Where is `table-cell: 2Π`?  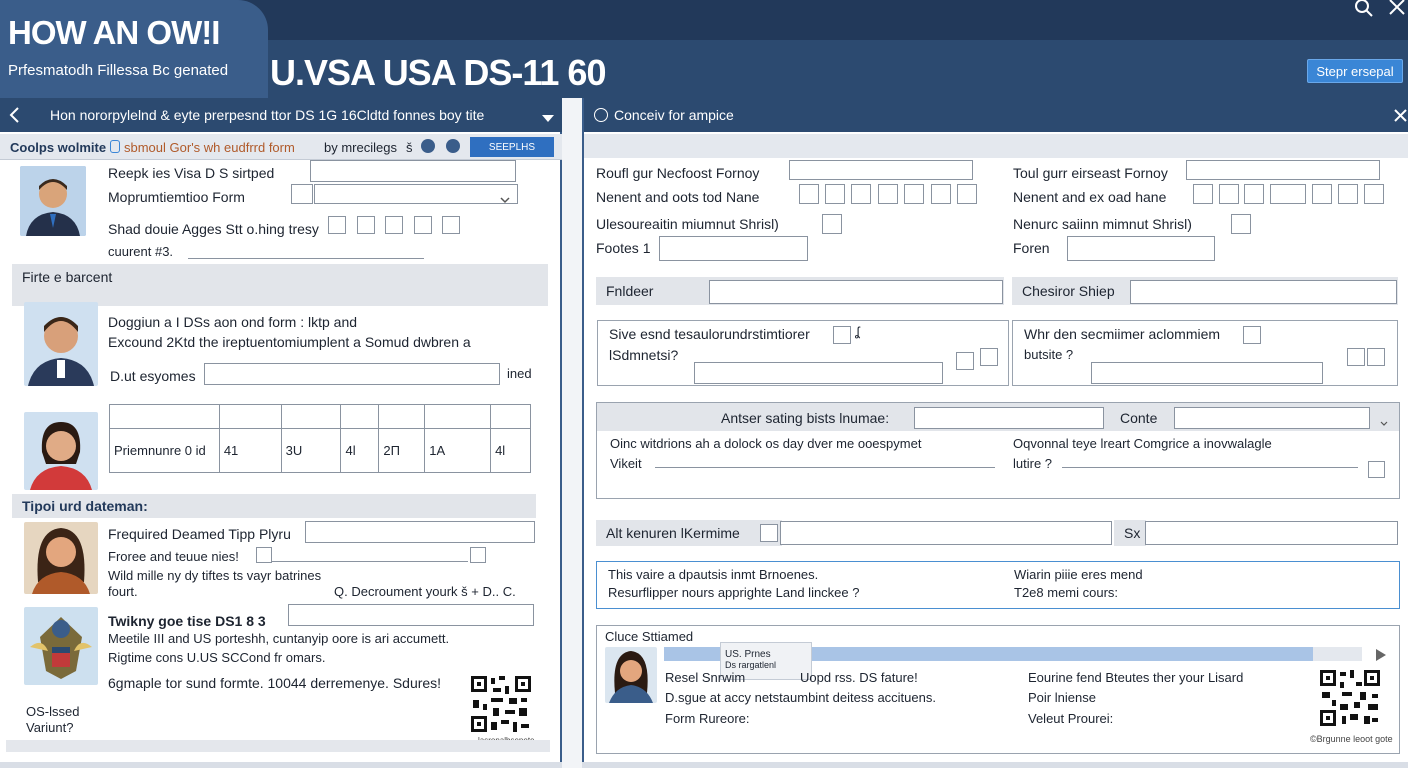 table-cell: 2Π is located at coordinates (402, 450).